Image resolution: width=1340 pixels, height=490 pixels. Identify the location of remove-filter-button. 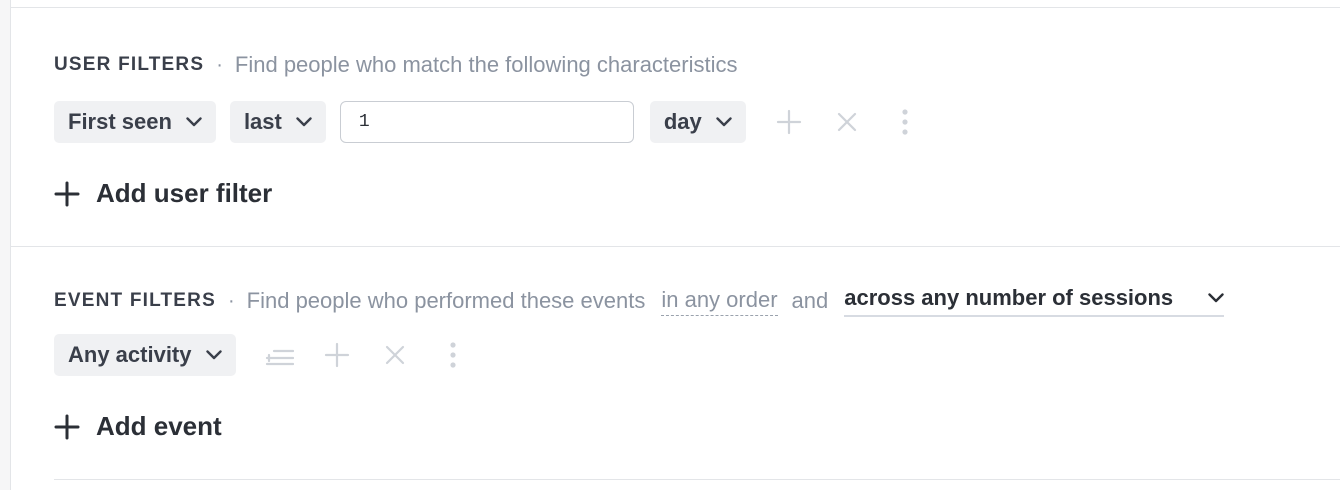
(847, 122).